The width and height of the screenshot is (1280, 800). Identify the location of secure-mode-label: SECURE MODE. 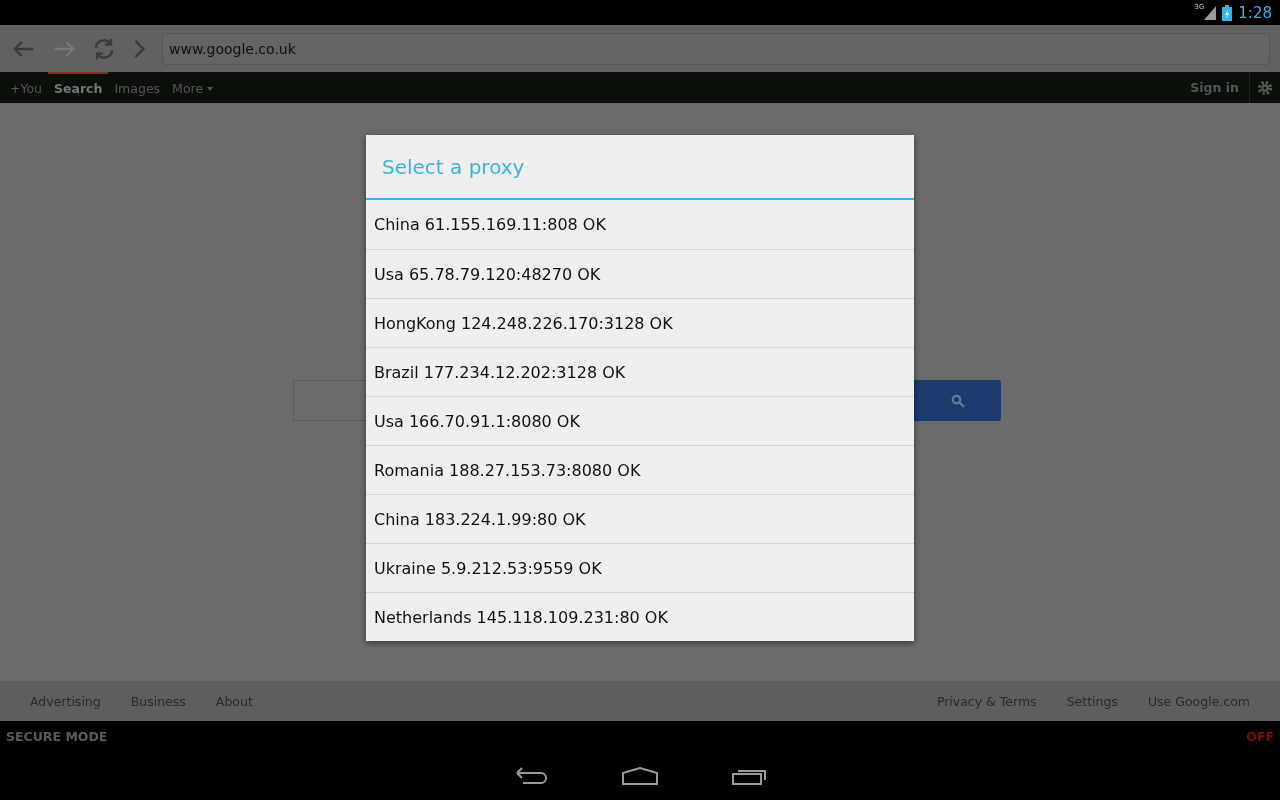
(57, 736).